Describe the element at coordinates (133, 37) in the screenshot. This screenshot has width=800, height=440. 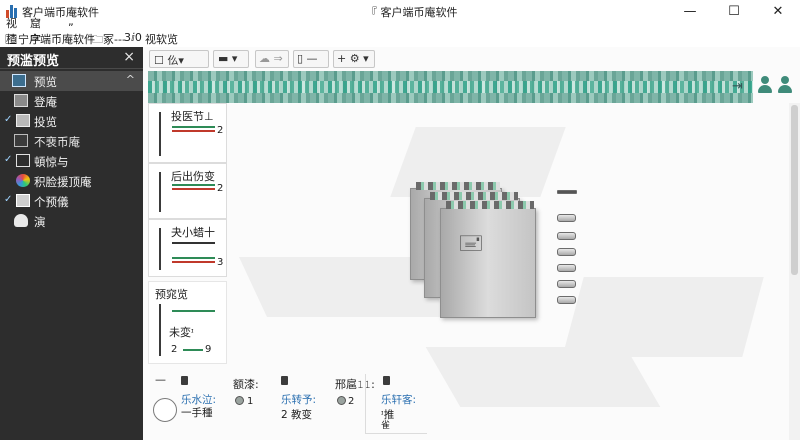
I see `home-item-suffix: 3ⅈ0` at that location.